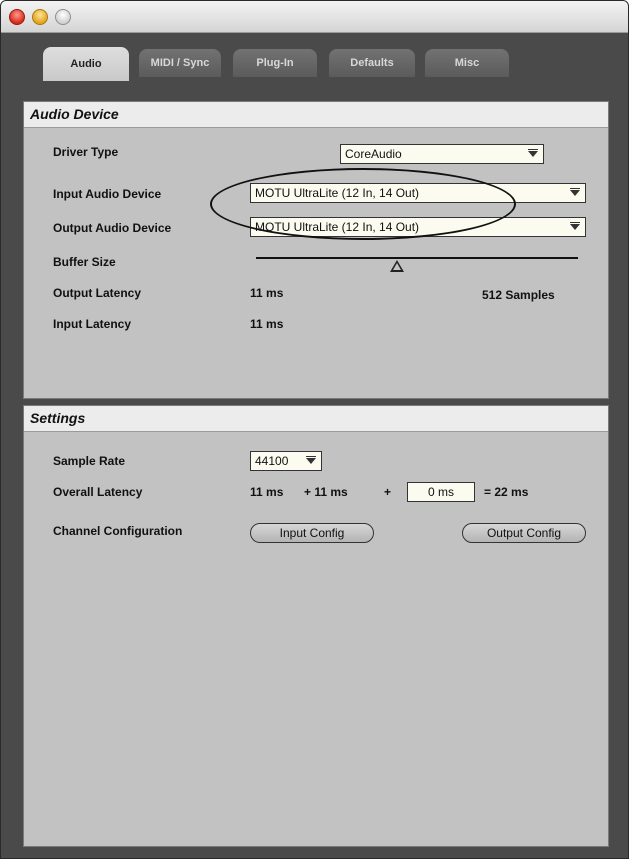 The height and width of the screenshot is (859, 629). What do you see at coordinates (89, 461) in the screenshot?
I see `sample-rate-label: Sample Rate` at bounding box center [89, 461].